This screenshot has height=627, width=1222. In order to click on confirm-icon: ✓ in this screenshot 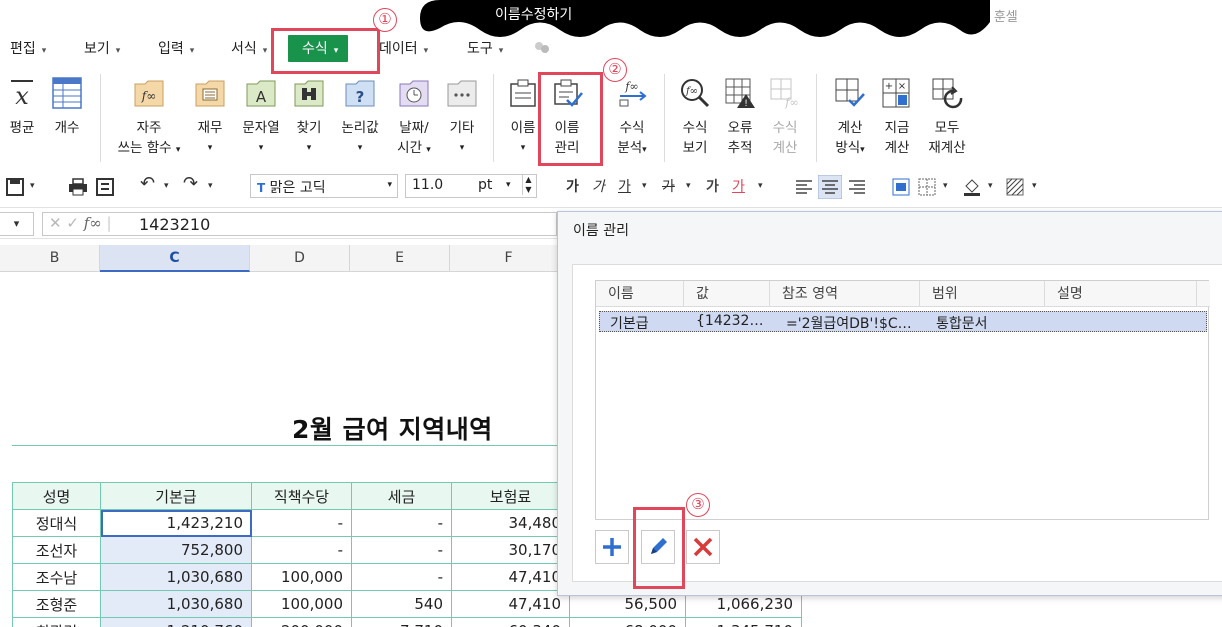, I will do `click(72, 223)`.